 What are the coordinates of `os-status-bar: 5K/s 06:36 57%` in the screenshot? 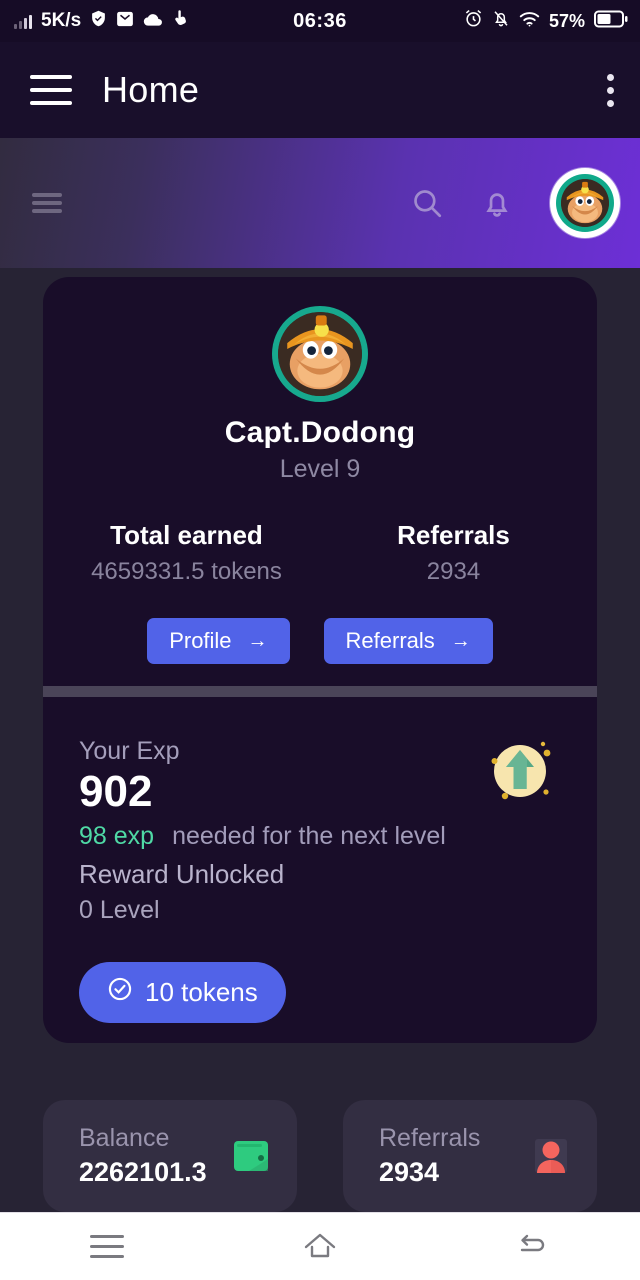 It's located at (320, 21).